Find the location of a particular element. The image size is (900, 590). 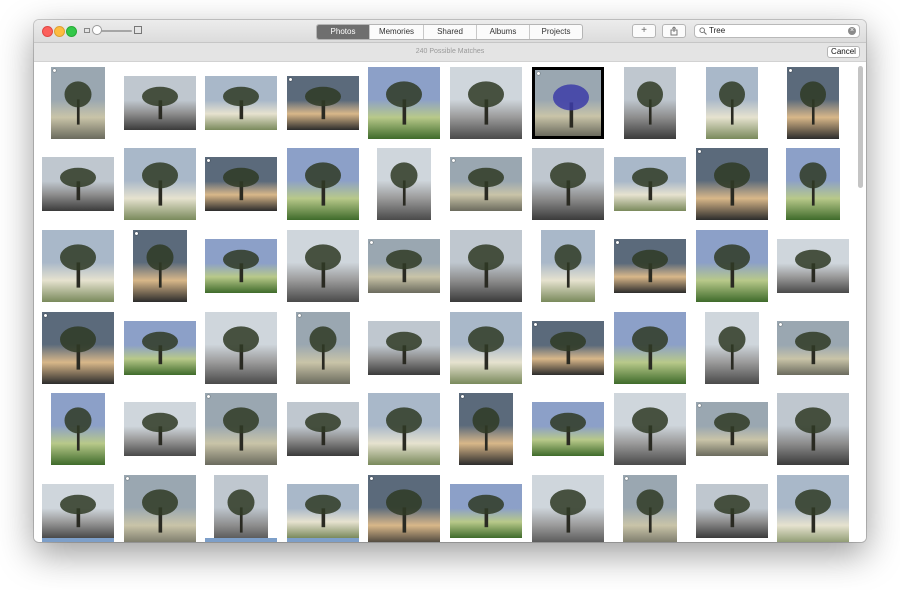

tab-memories: Memories is located at coordinates (396, 32).